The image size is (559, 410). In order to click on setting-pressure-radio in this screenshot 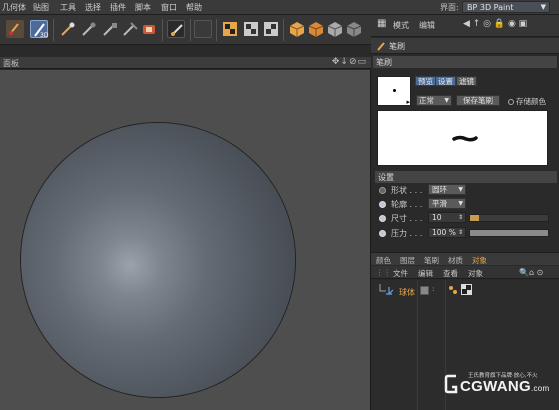, I will do `click(382, 233)`.